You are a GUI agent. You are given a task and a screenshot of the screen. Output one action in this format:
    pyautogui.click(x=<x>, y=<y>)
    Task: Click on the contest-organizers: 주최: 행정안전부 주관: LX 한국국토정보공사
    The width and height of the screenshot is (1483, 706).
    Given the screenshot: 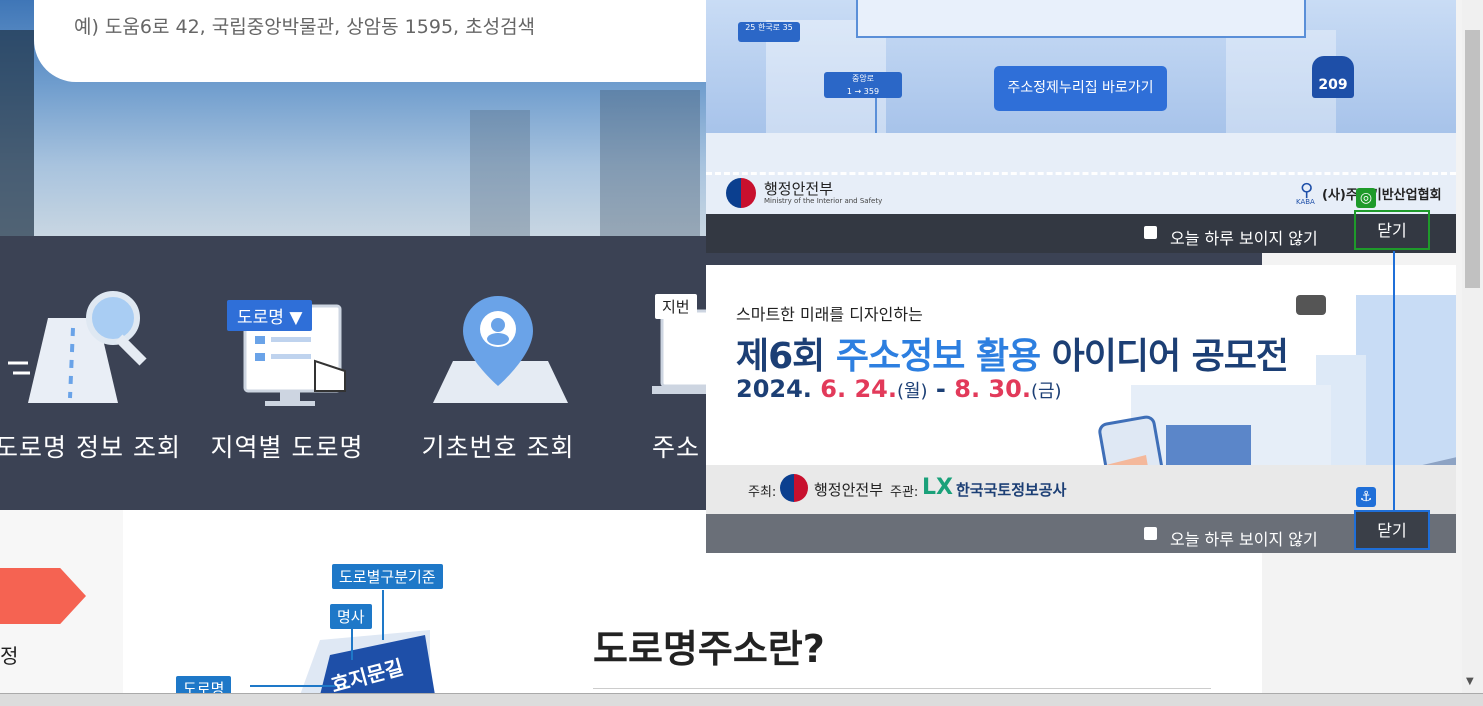 What is the action you would take?
    pyautogui.click(x=1081, y=489)
    